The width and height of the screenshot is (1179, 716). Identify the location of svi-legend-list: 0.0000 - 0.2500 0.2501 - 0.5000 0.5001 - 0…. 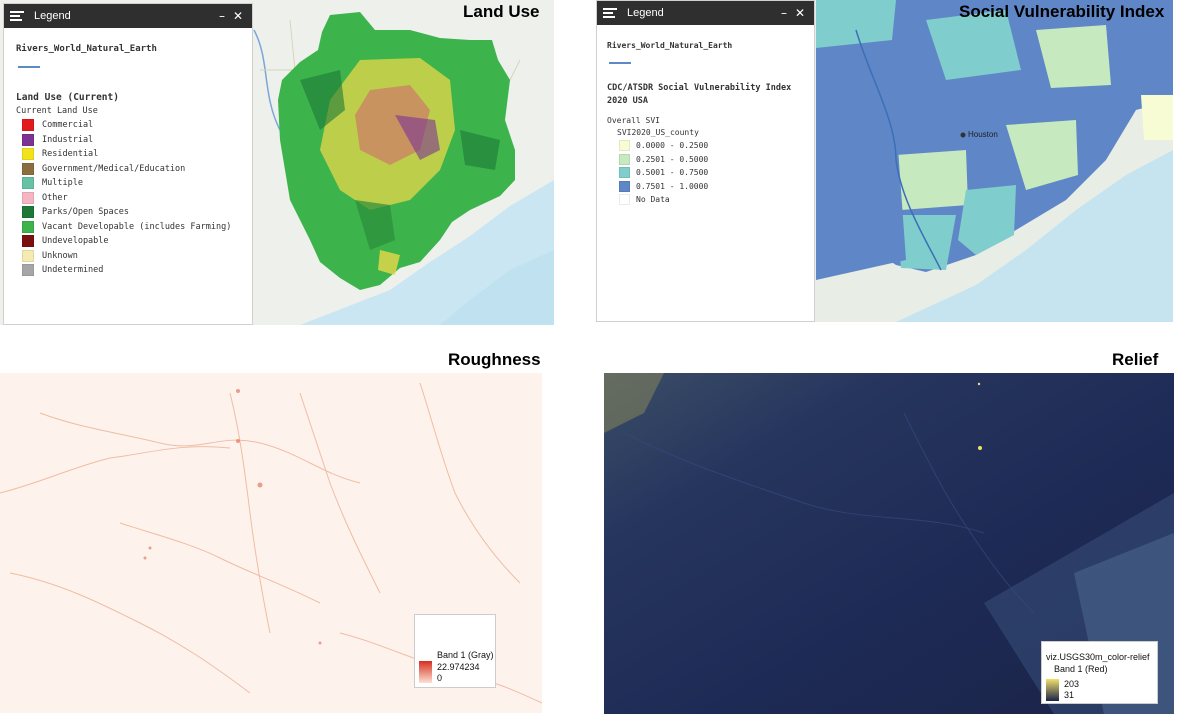
(705, 173).